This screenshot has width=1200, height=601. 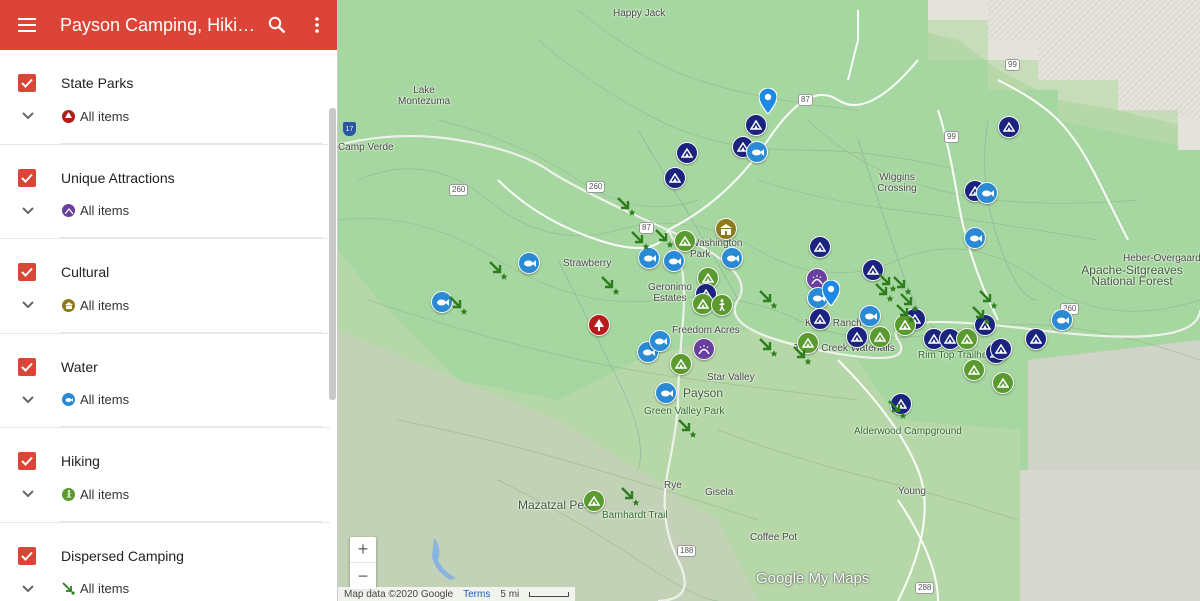 I want to click on app-bar: Payson Camping, Hiking, & Attractions, so click(x=168, y=25).